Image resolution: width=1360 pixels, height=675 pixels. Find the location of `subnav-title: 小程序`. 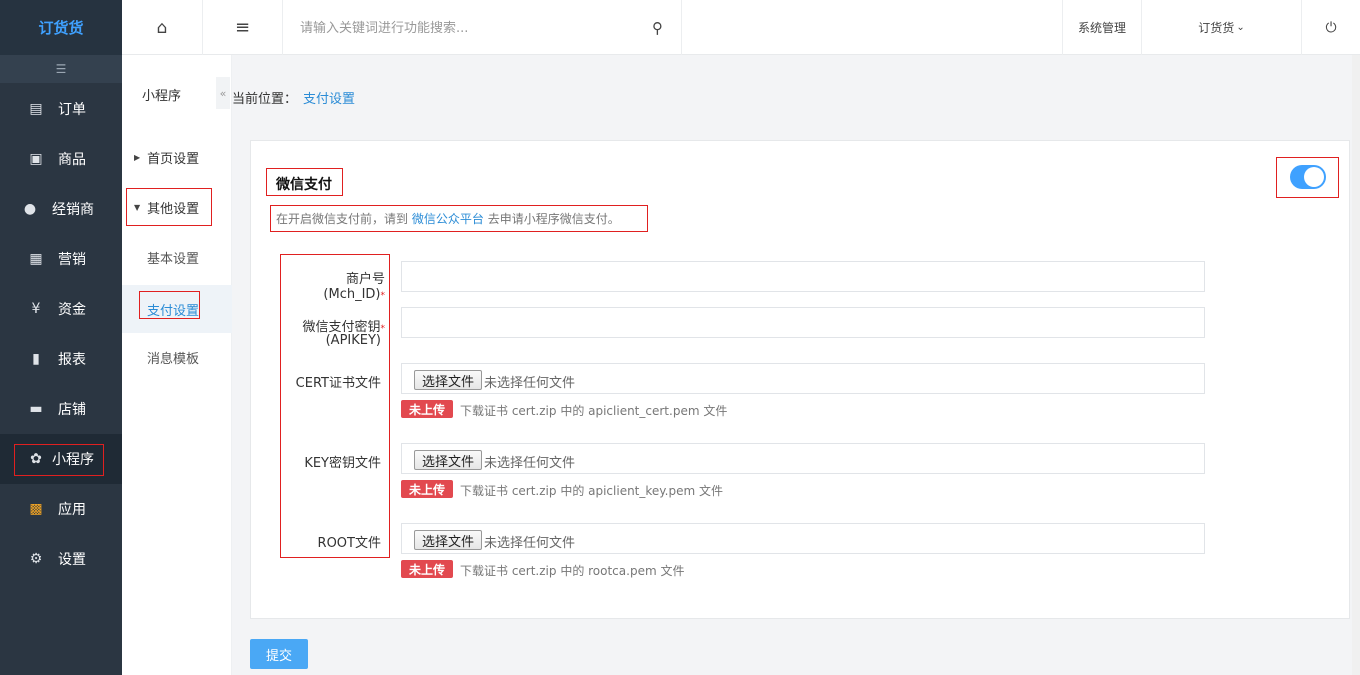

subnav-title: 小程序 is located at coordinates (162, 96).